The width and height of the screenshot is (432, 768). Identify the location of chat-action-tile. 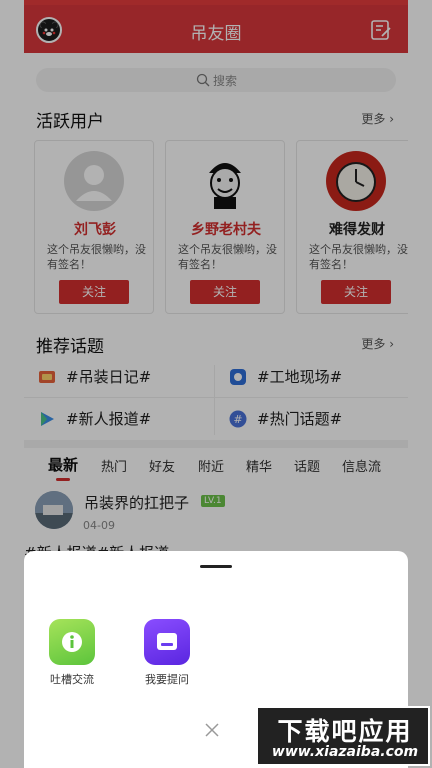
(72, 642).